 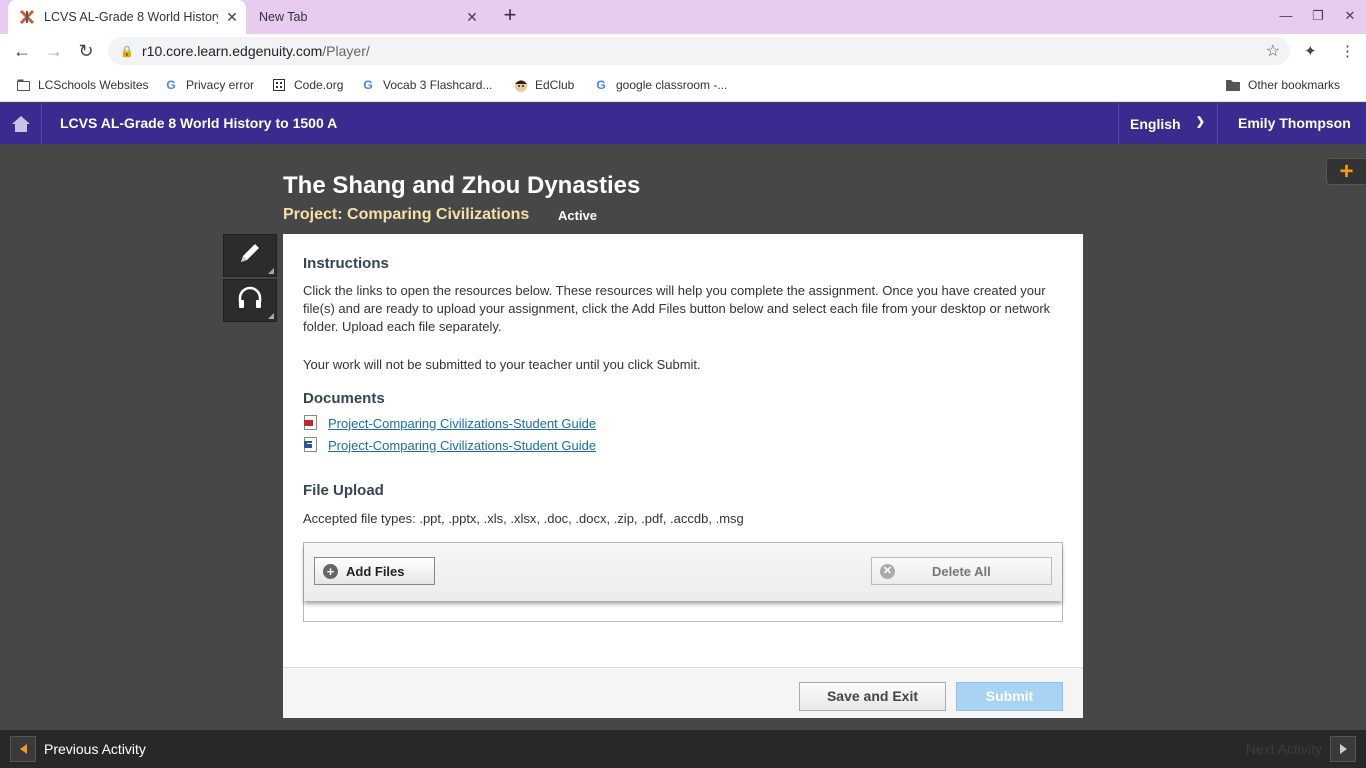 What do you see at coordinates (22, 51) in the screenshot?
I see `back-arrow-icon: ←` at bounding box center [22, 51].